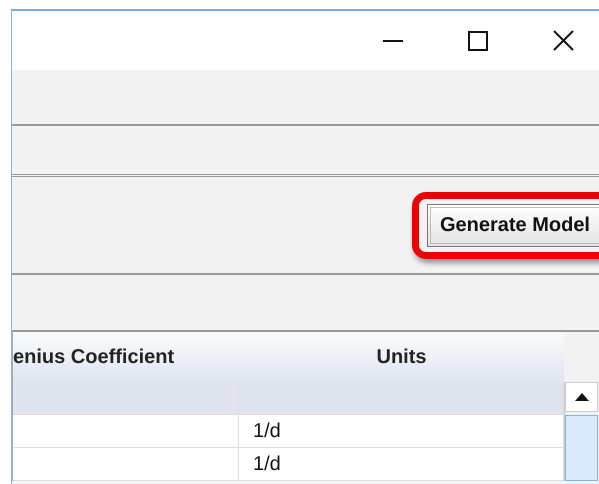 Image resolution: width=599 pixels, height=484 pixels. I want to click on up-arrow-icon, so click(581, 397).